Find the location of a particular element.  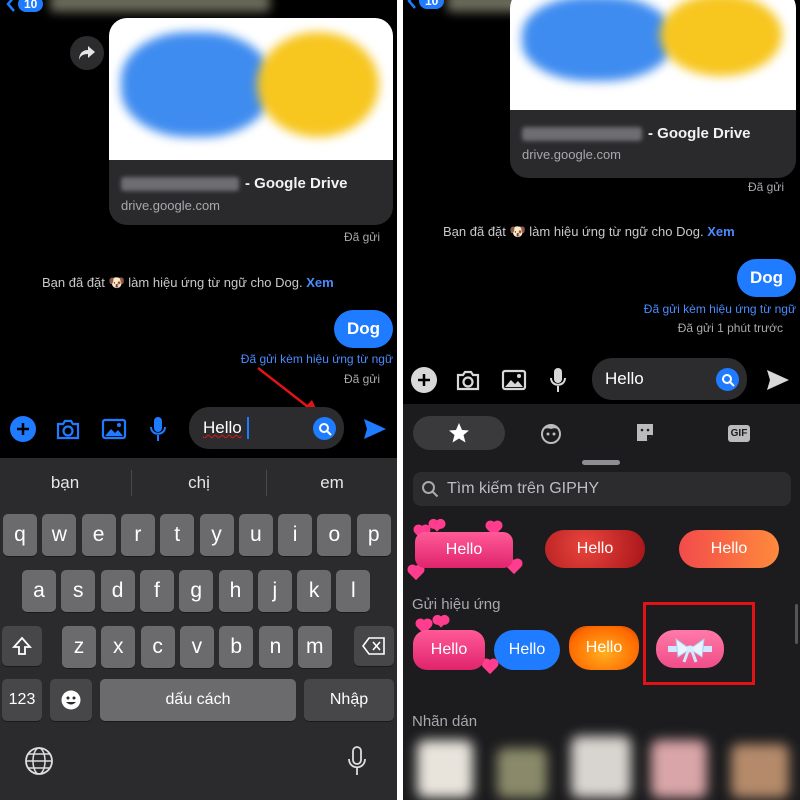

key-b: b is located at coordinates (236, 647).